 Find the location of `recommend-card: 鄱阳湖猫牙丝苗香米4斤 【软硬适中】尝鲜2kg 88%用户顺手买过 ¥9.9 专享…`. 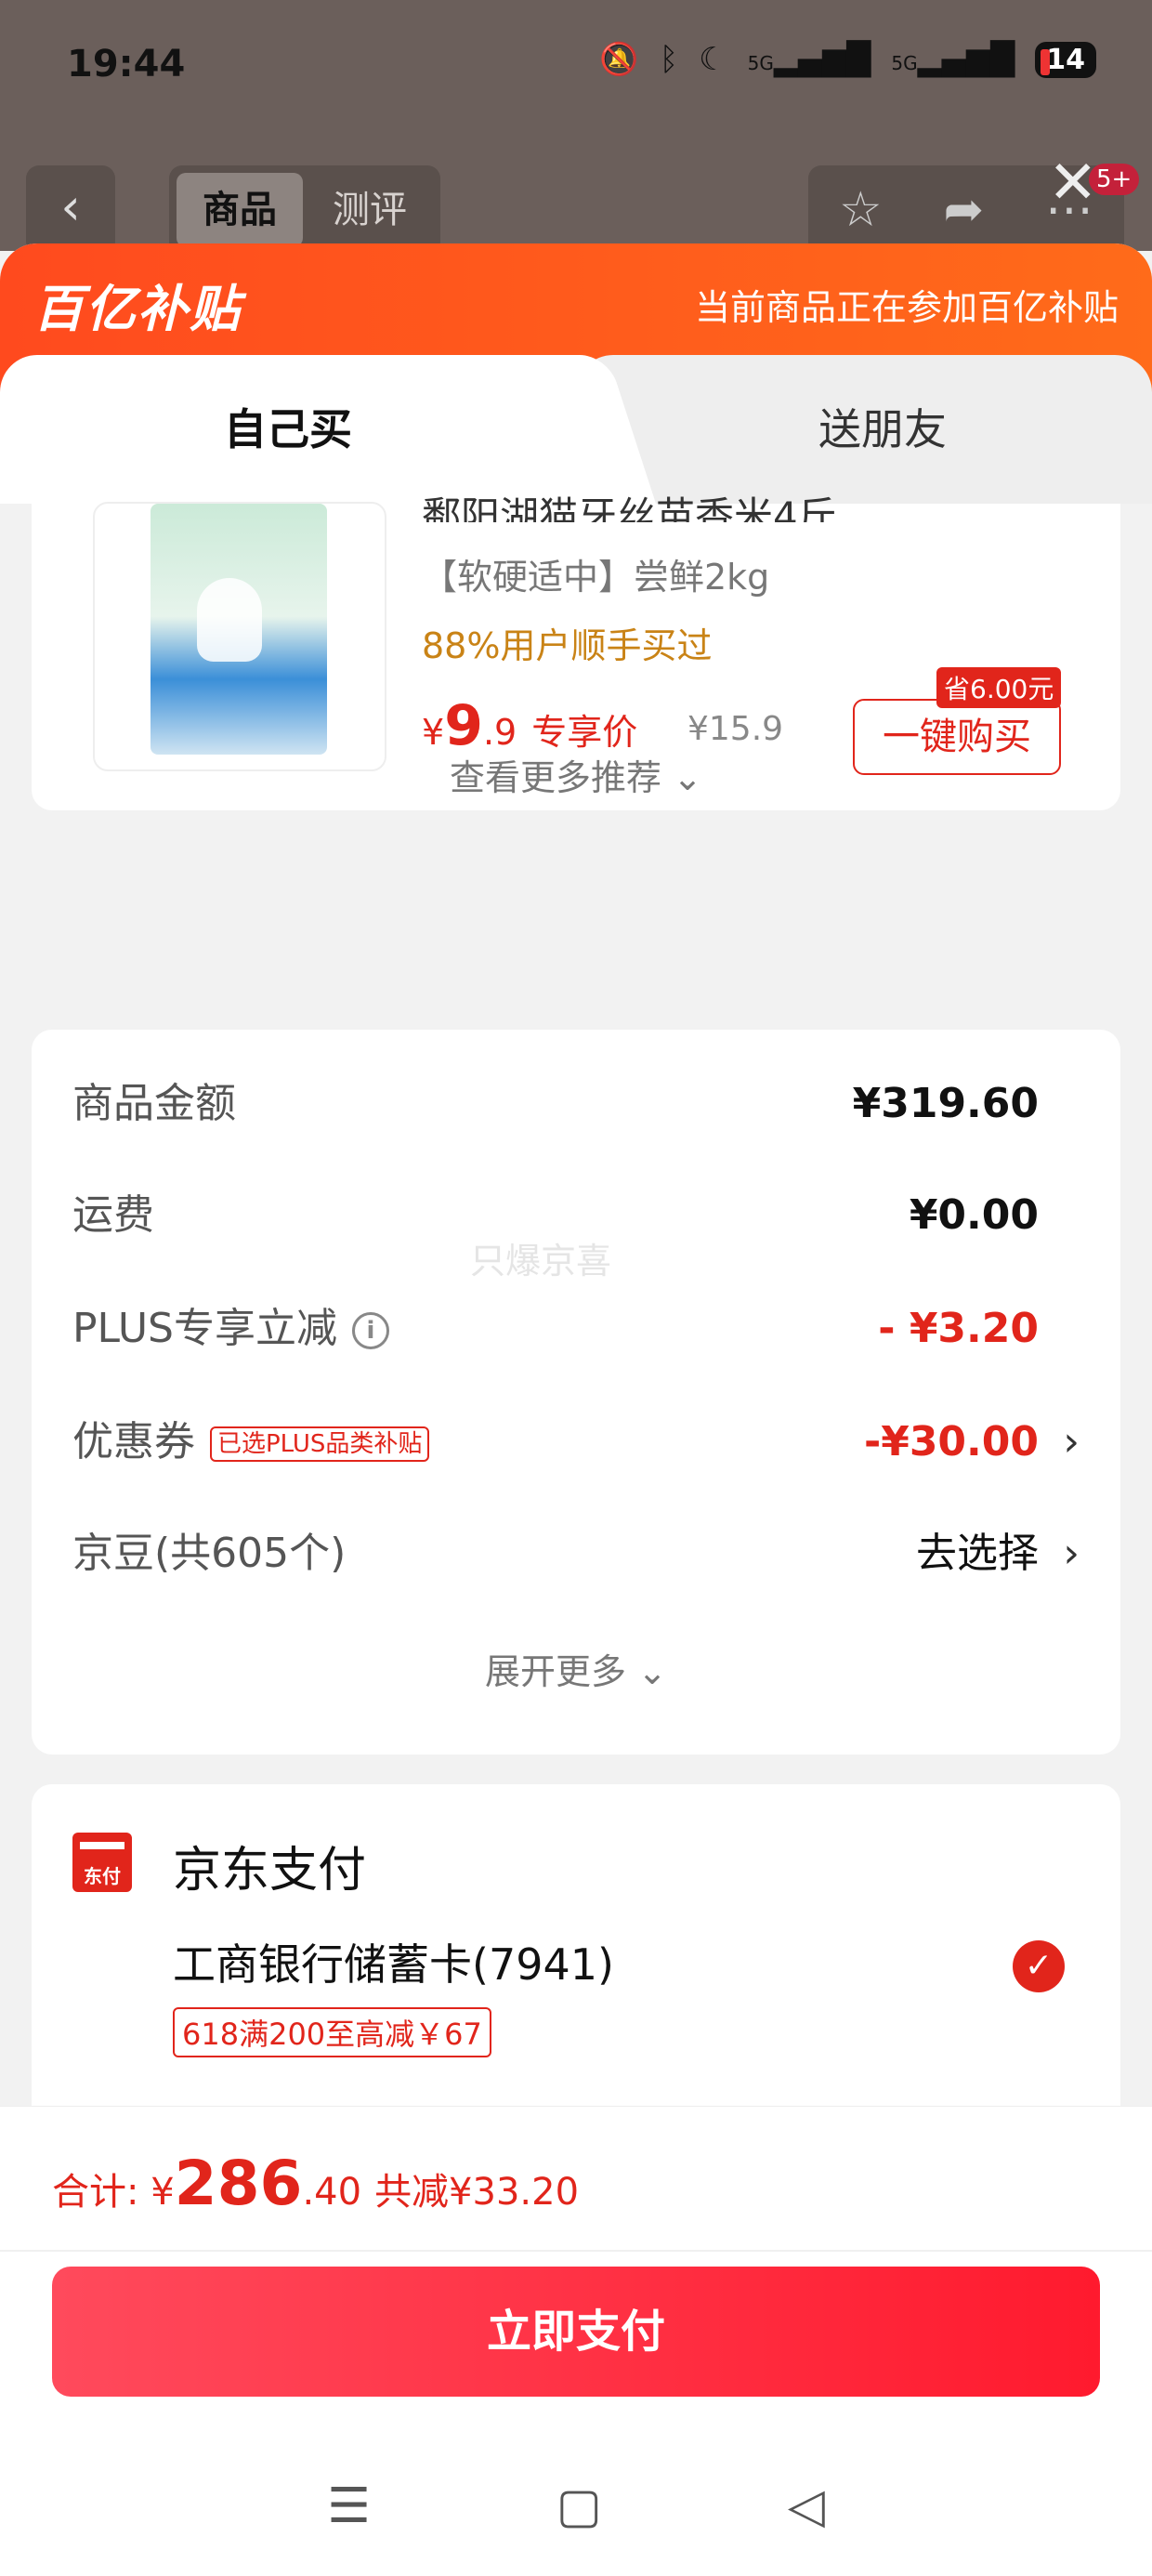

recommend-card: 鄱阳湖猫牙丝苗香米4斤 【软硬适中】尝鲜2kg 88%用户顺手买过 ¥9.9 专享… is located at coordinates (576, 651).